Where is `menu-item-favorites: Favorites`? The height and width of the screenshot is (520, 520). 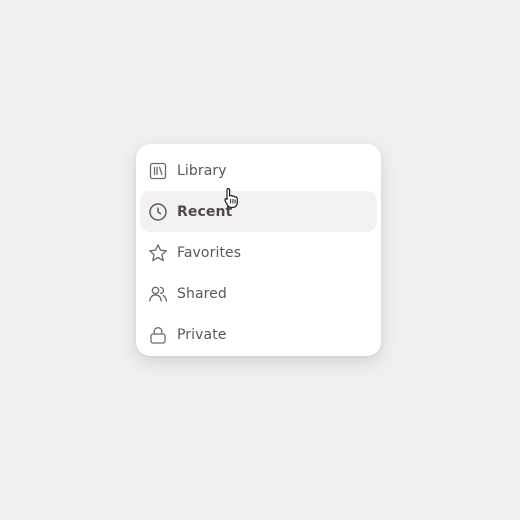 menu-item-favorites: Favorites is located at coordinates (258, 252).